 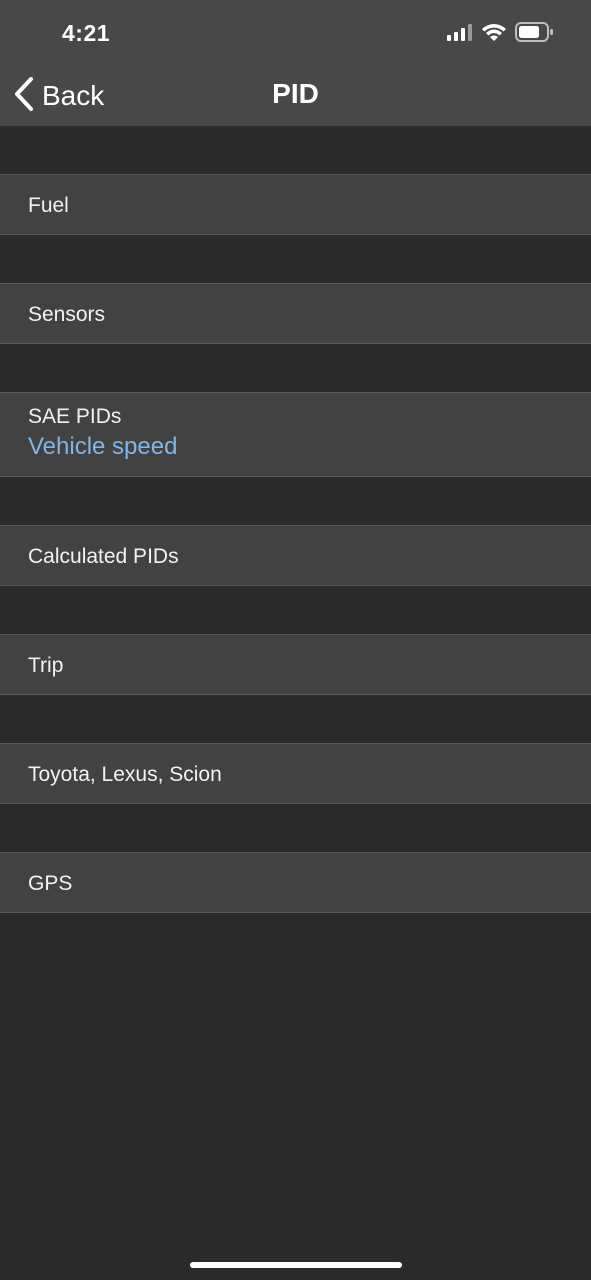 What do you see at coordinates (103, 446) in the screenshot?
I see `list-item-selected-value: Vehicle speed` at bounding box center [103, 446].